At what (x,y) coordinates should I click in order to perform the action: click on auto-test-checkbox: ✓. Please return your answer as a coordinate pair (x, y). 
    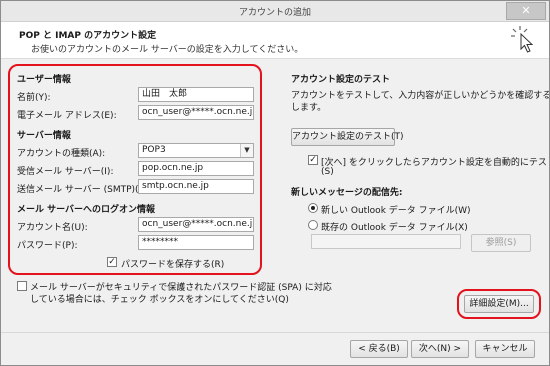
    Looking at the image, I should click on (313, 160).